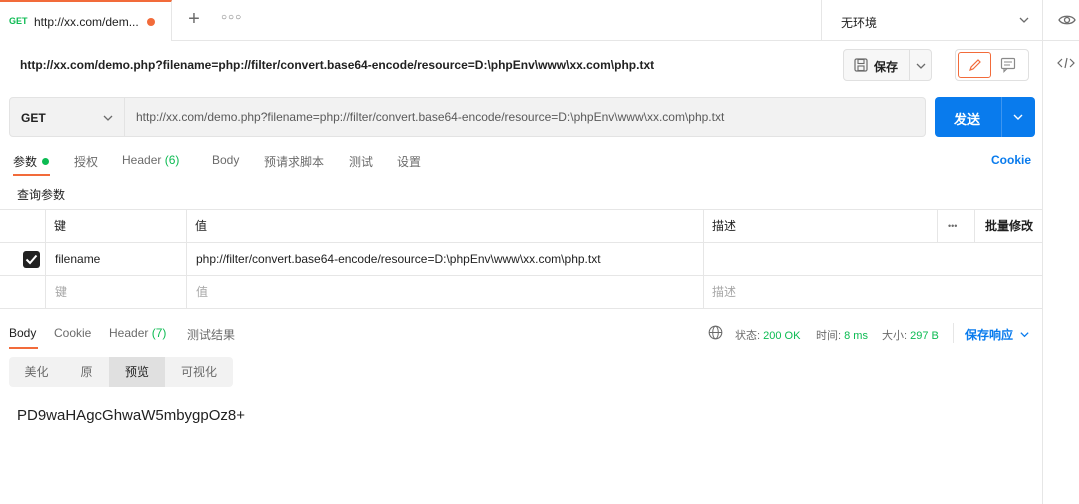  I want to click on save-label: 保存, so click(886, 67).